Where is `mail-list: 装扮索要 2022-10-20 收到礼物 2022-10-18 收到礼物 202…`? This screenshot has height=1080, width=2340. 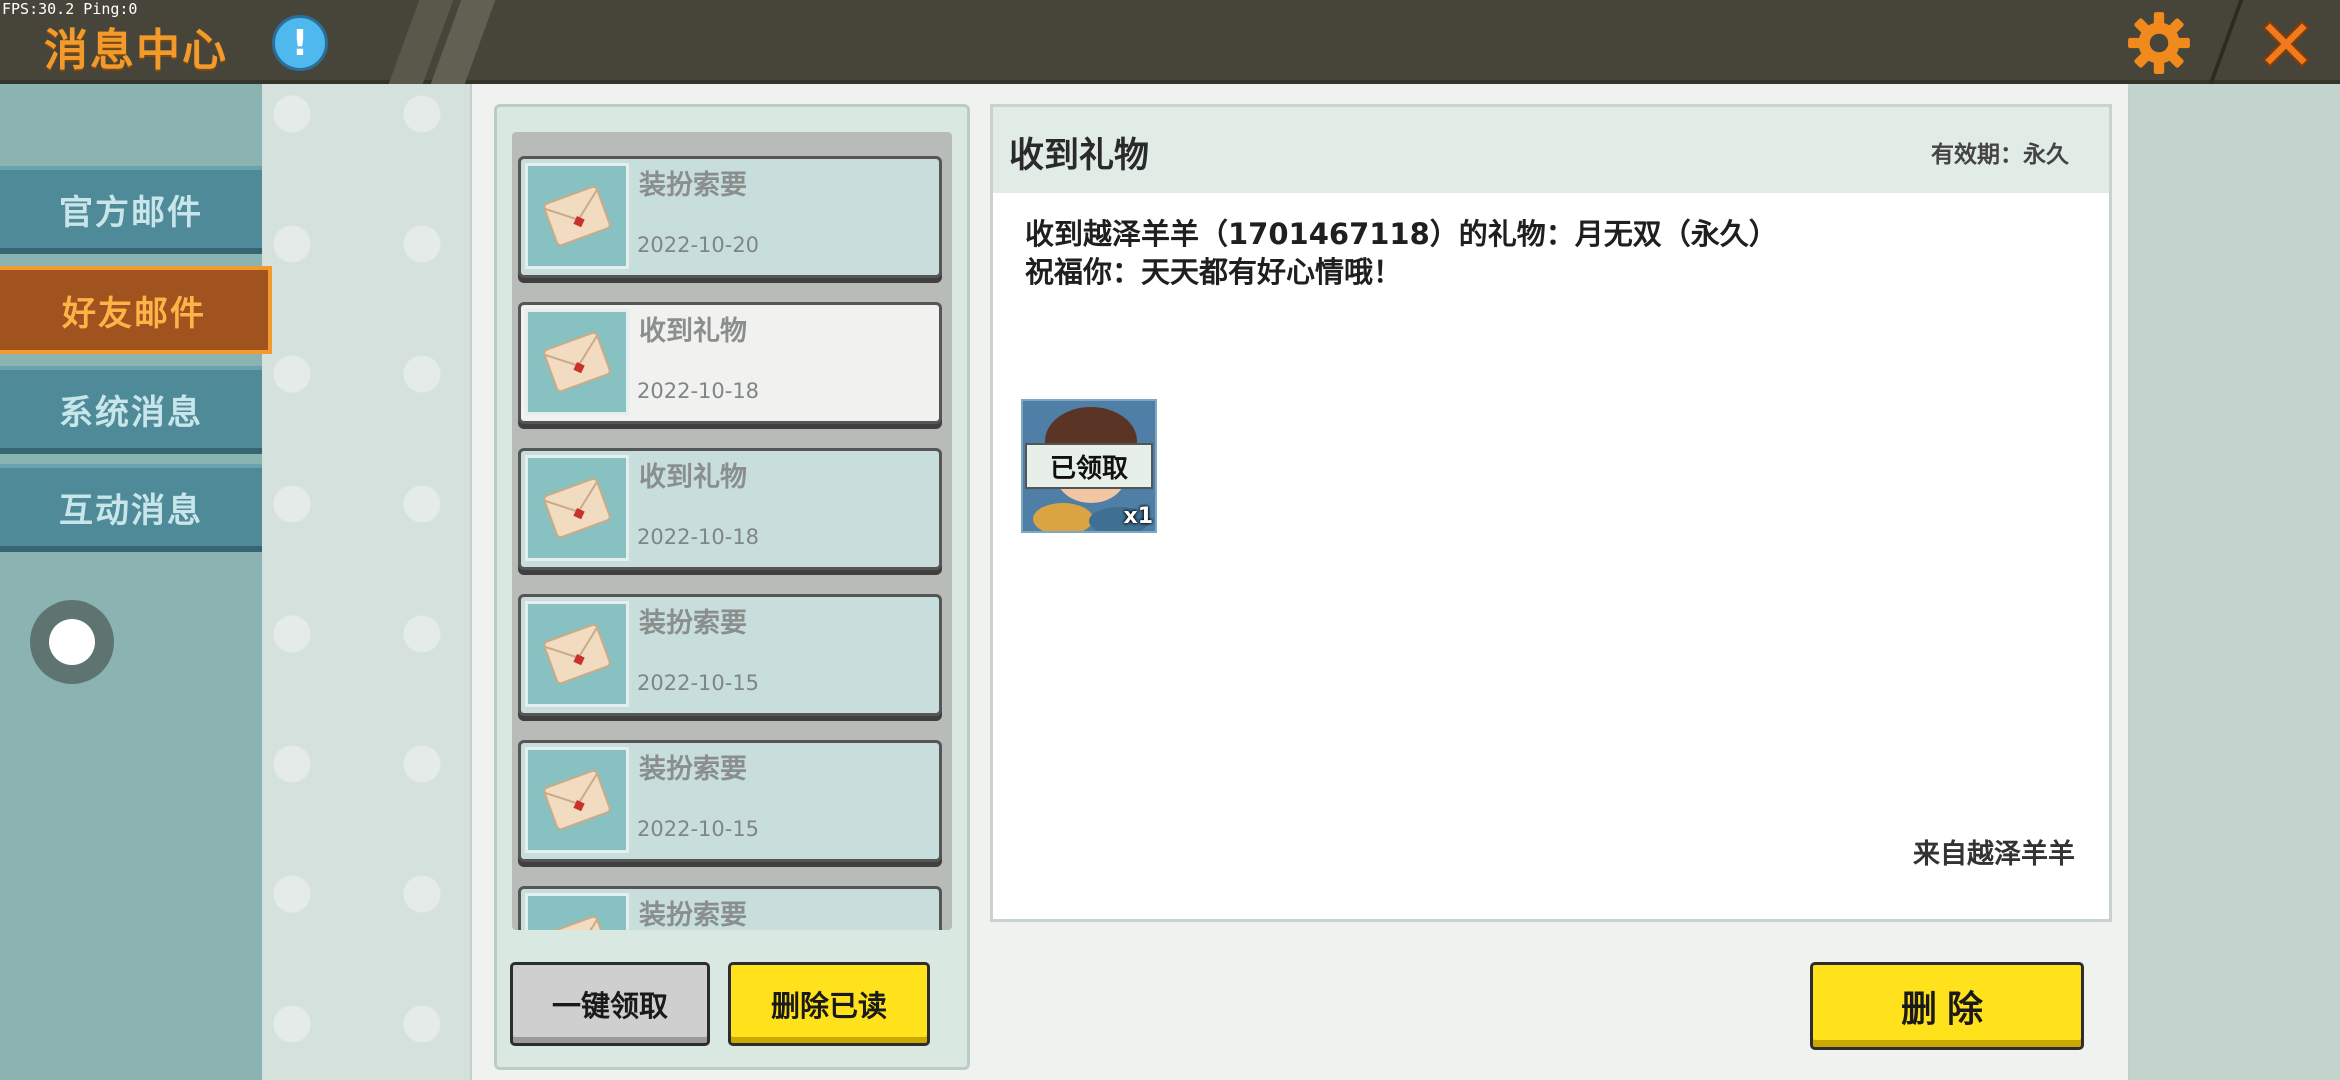 mail-list: 装扮索要 2022-10-20 收到礼物 2022-10-18 收到礼物 202… is located at coordinates (732, 531).